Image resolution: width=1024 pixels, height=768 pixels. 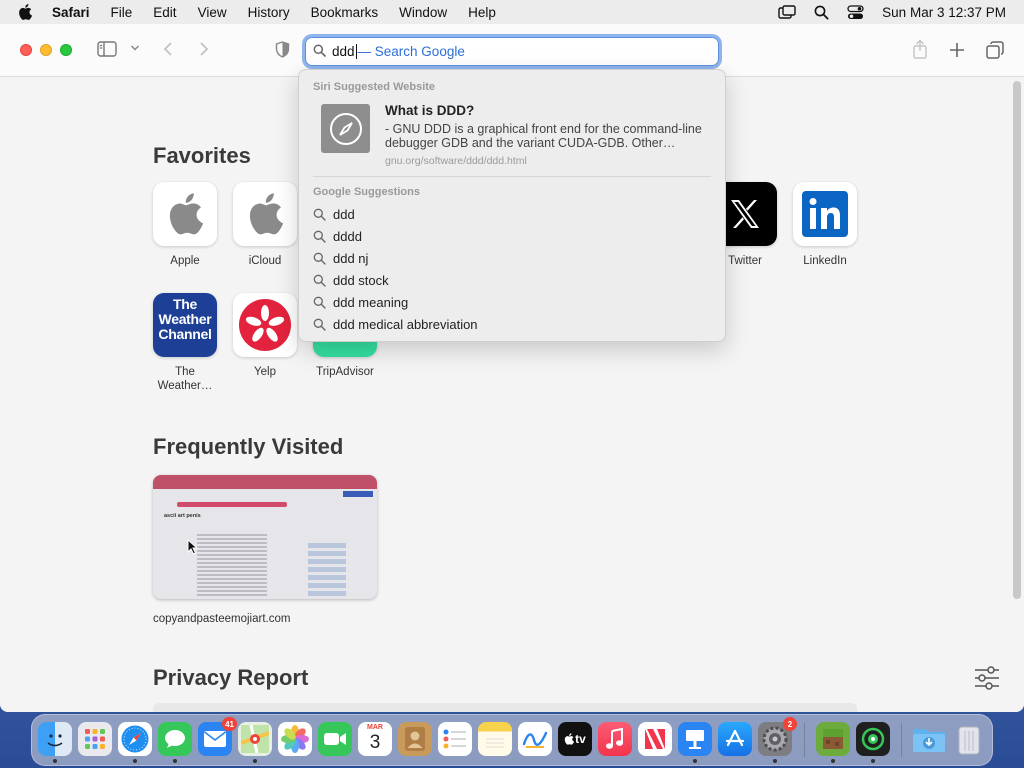 What do you see at coordinates (185, 261) in the screenshot?
I see `favorite-label: Apple` at bounding box center [185, 261].